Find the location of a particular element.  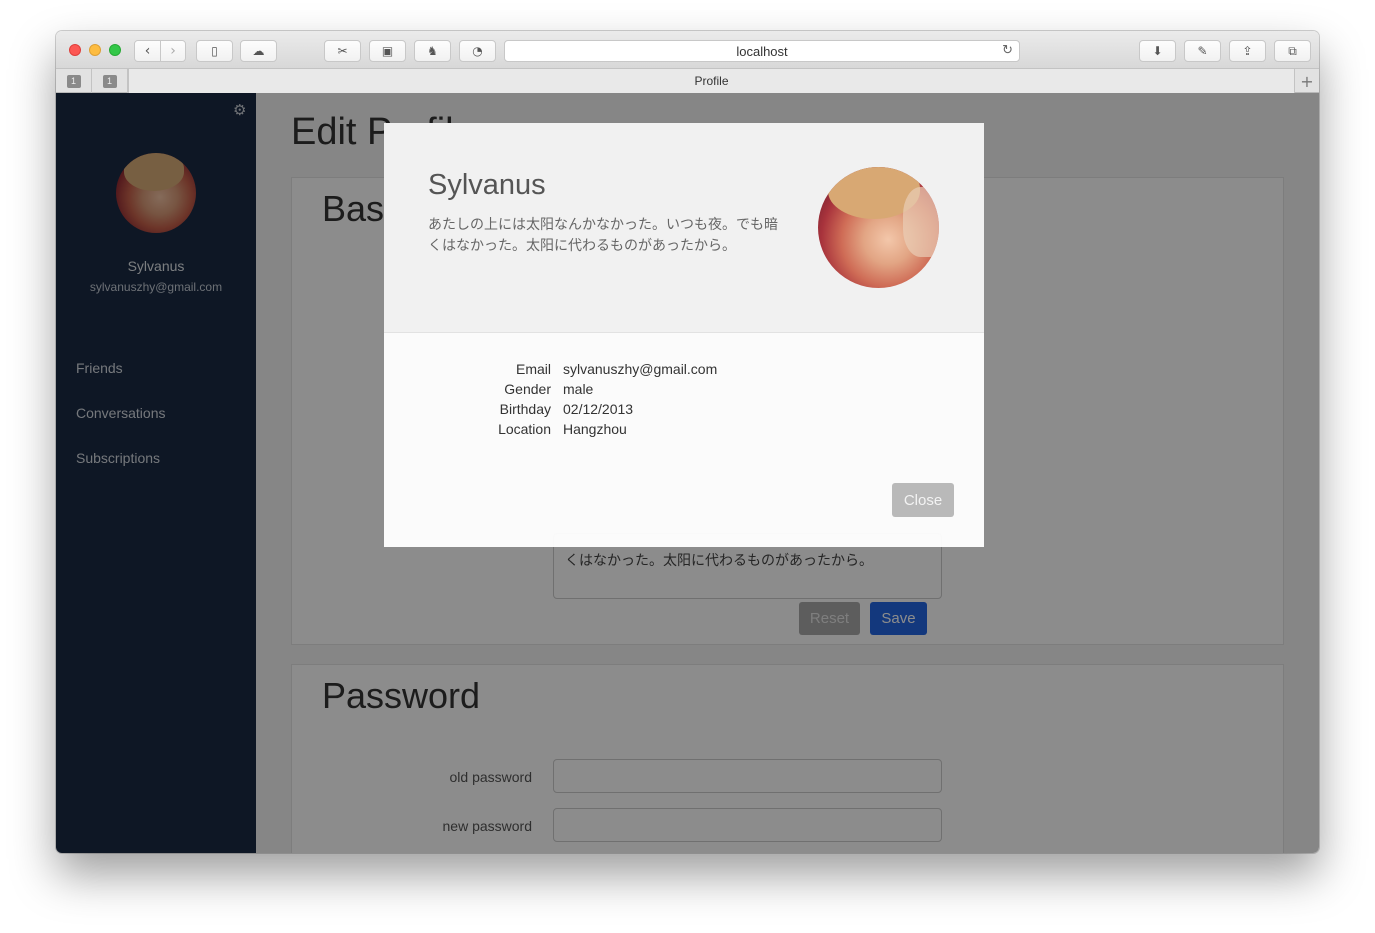

tab-title: Profile is located at coordinates (711, 81).